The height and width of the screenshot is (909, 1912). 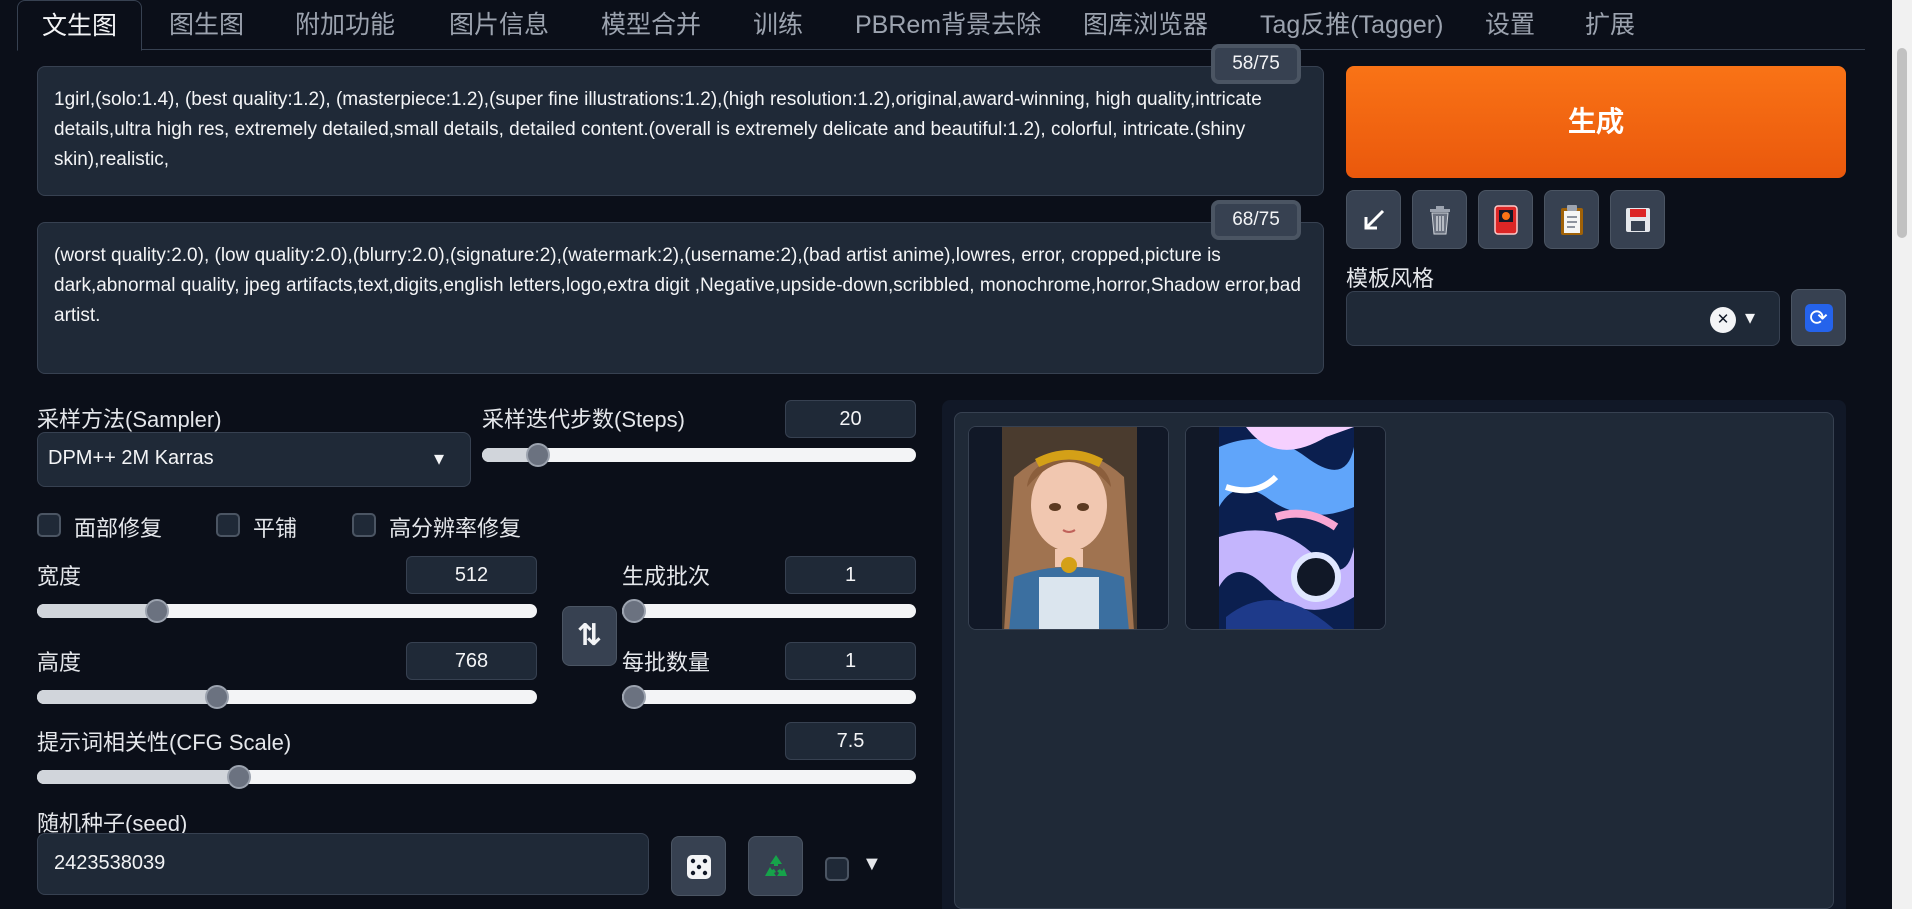 I want to click on generated-image-portrait, so click(x=1068, y=528).